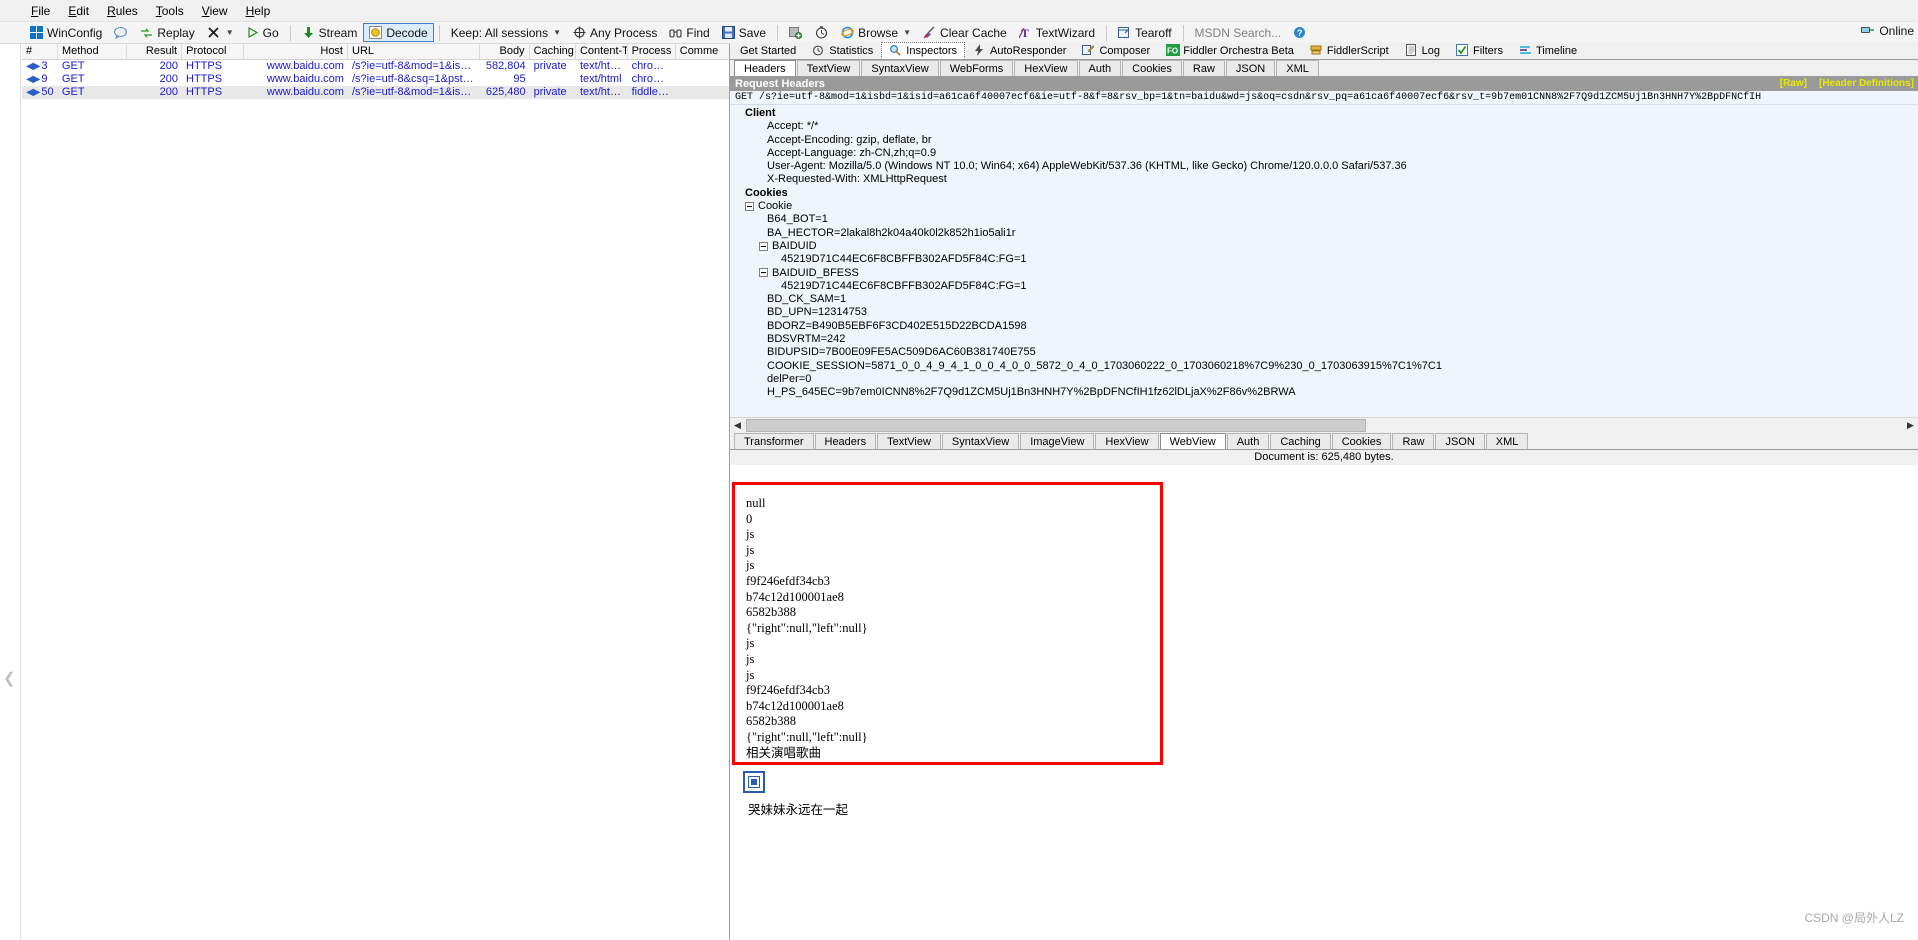 The width and height of the screenshot is (1918, 940). Describe the element at coordinates (258, 11) in the screenshot. I see `menu-help: Help` at that location.